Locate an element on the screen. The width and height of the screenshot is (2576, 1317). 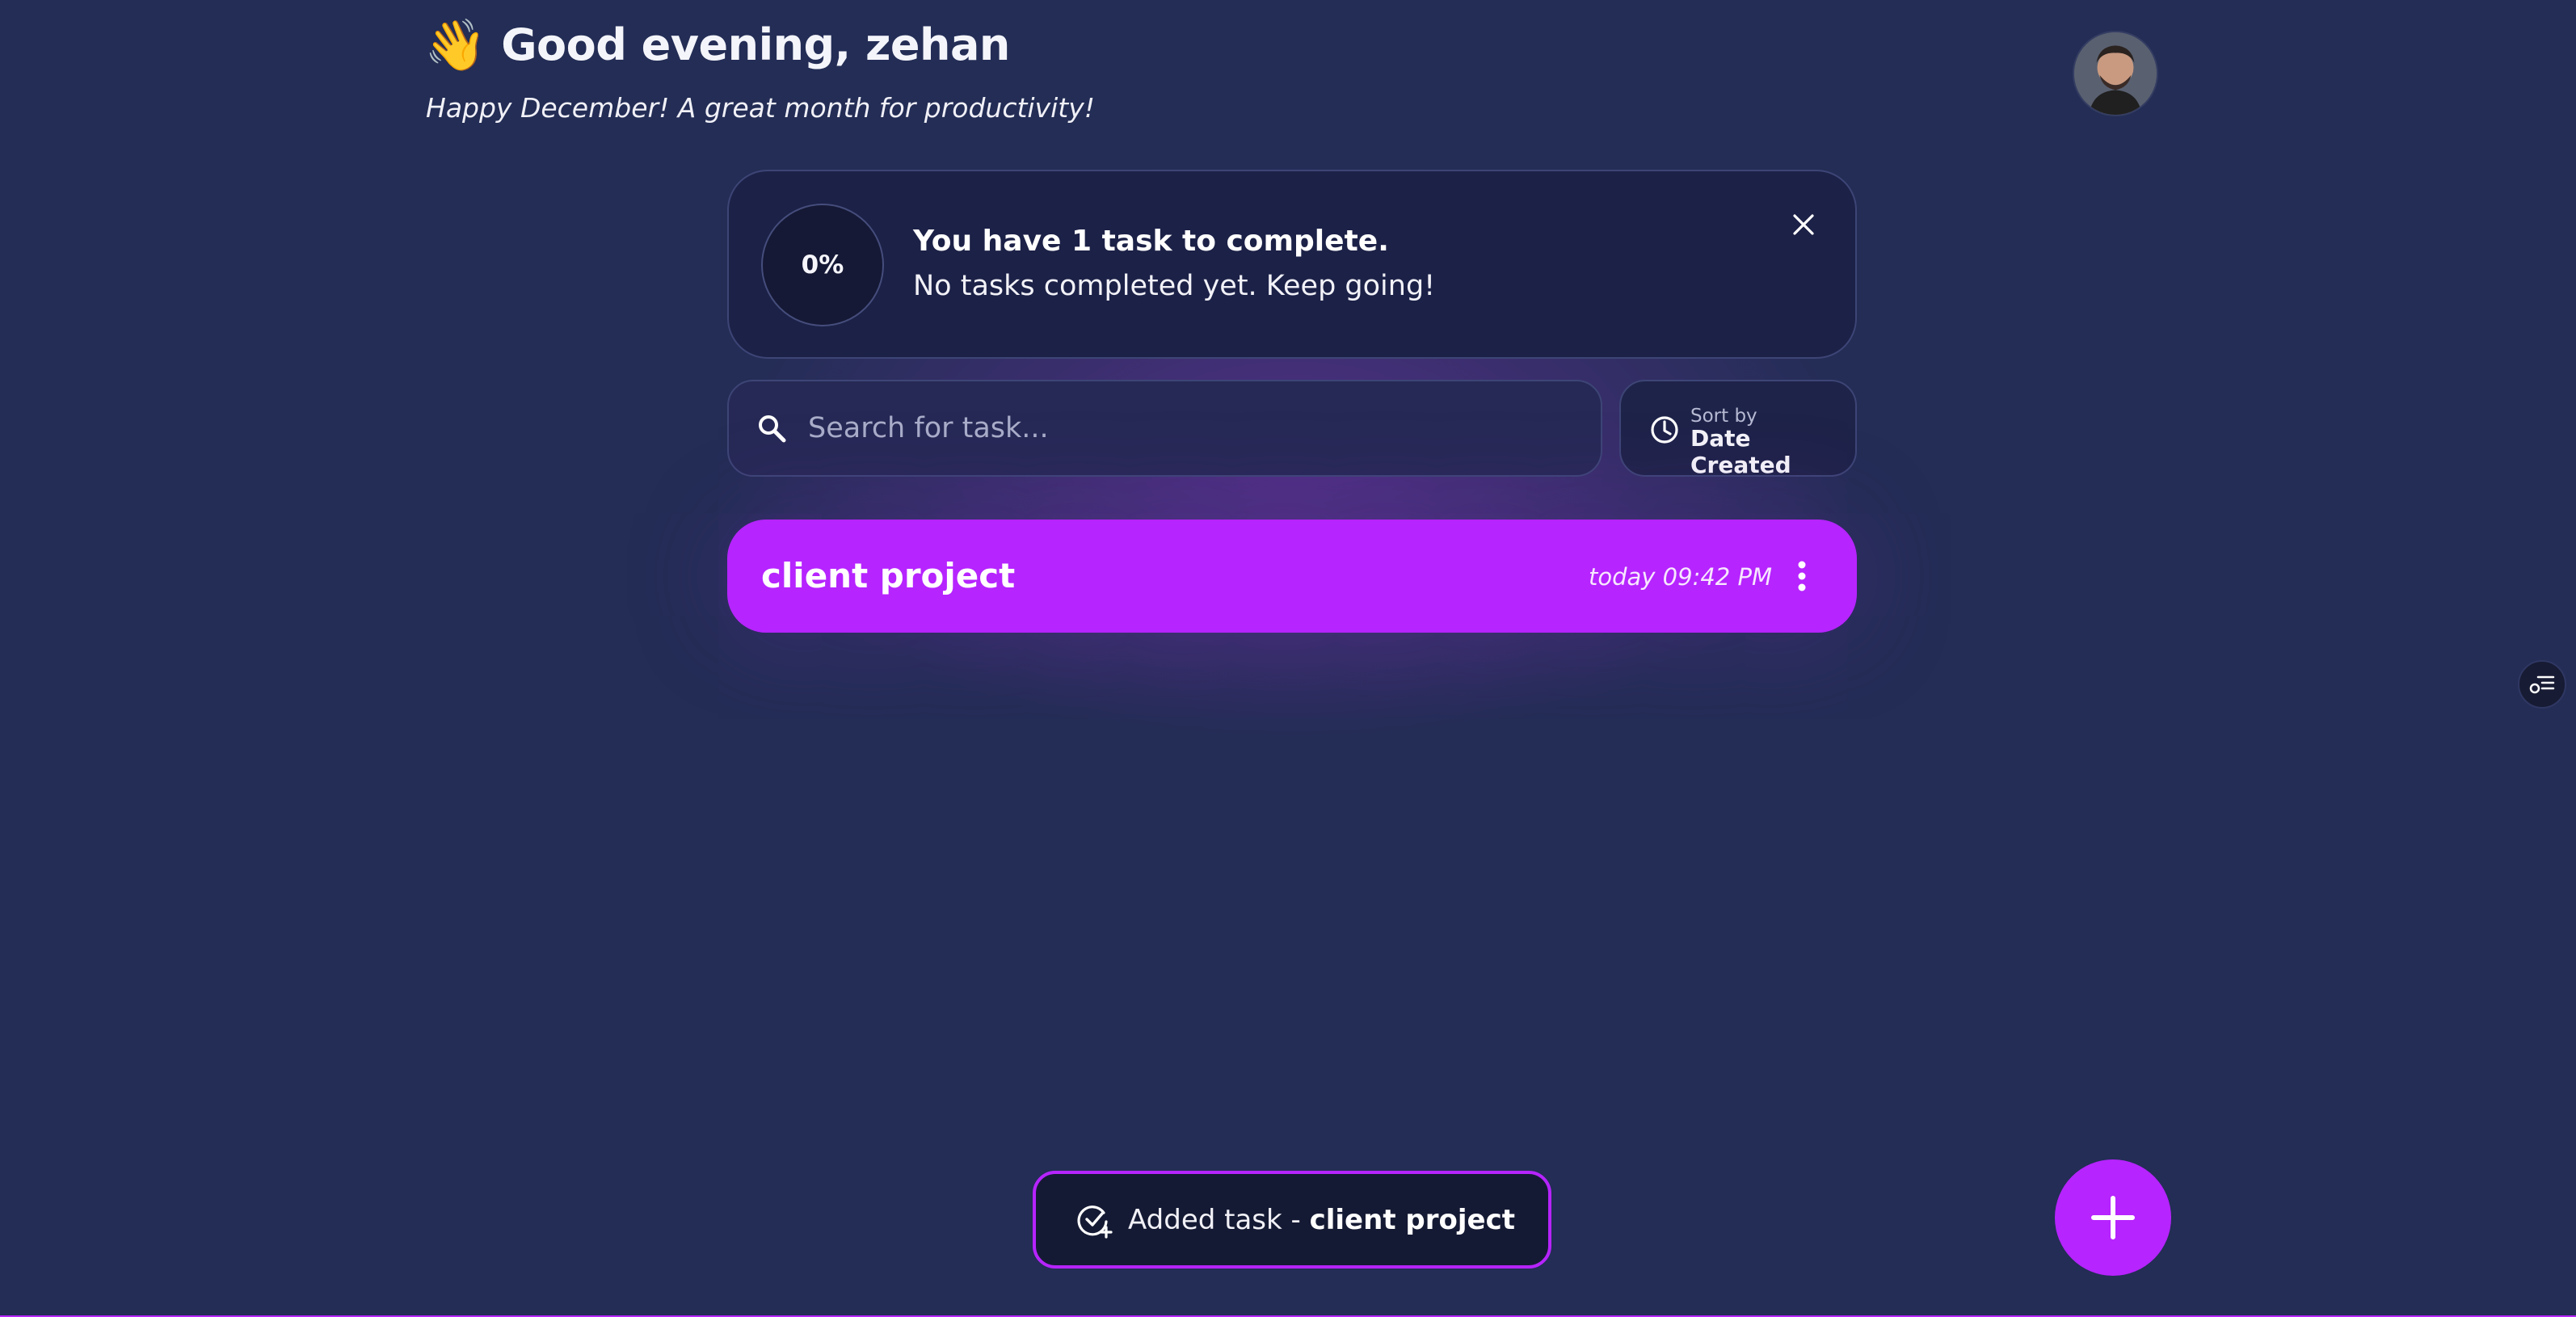
side-panel-toggle is located at coordinates (2542, 684).